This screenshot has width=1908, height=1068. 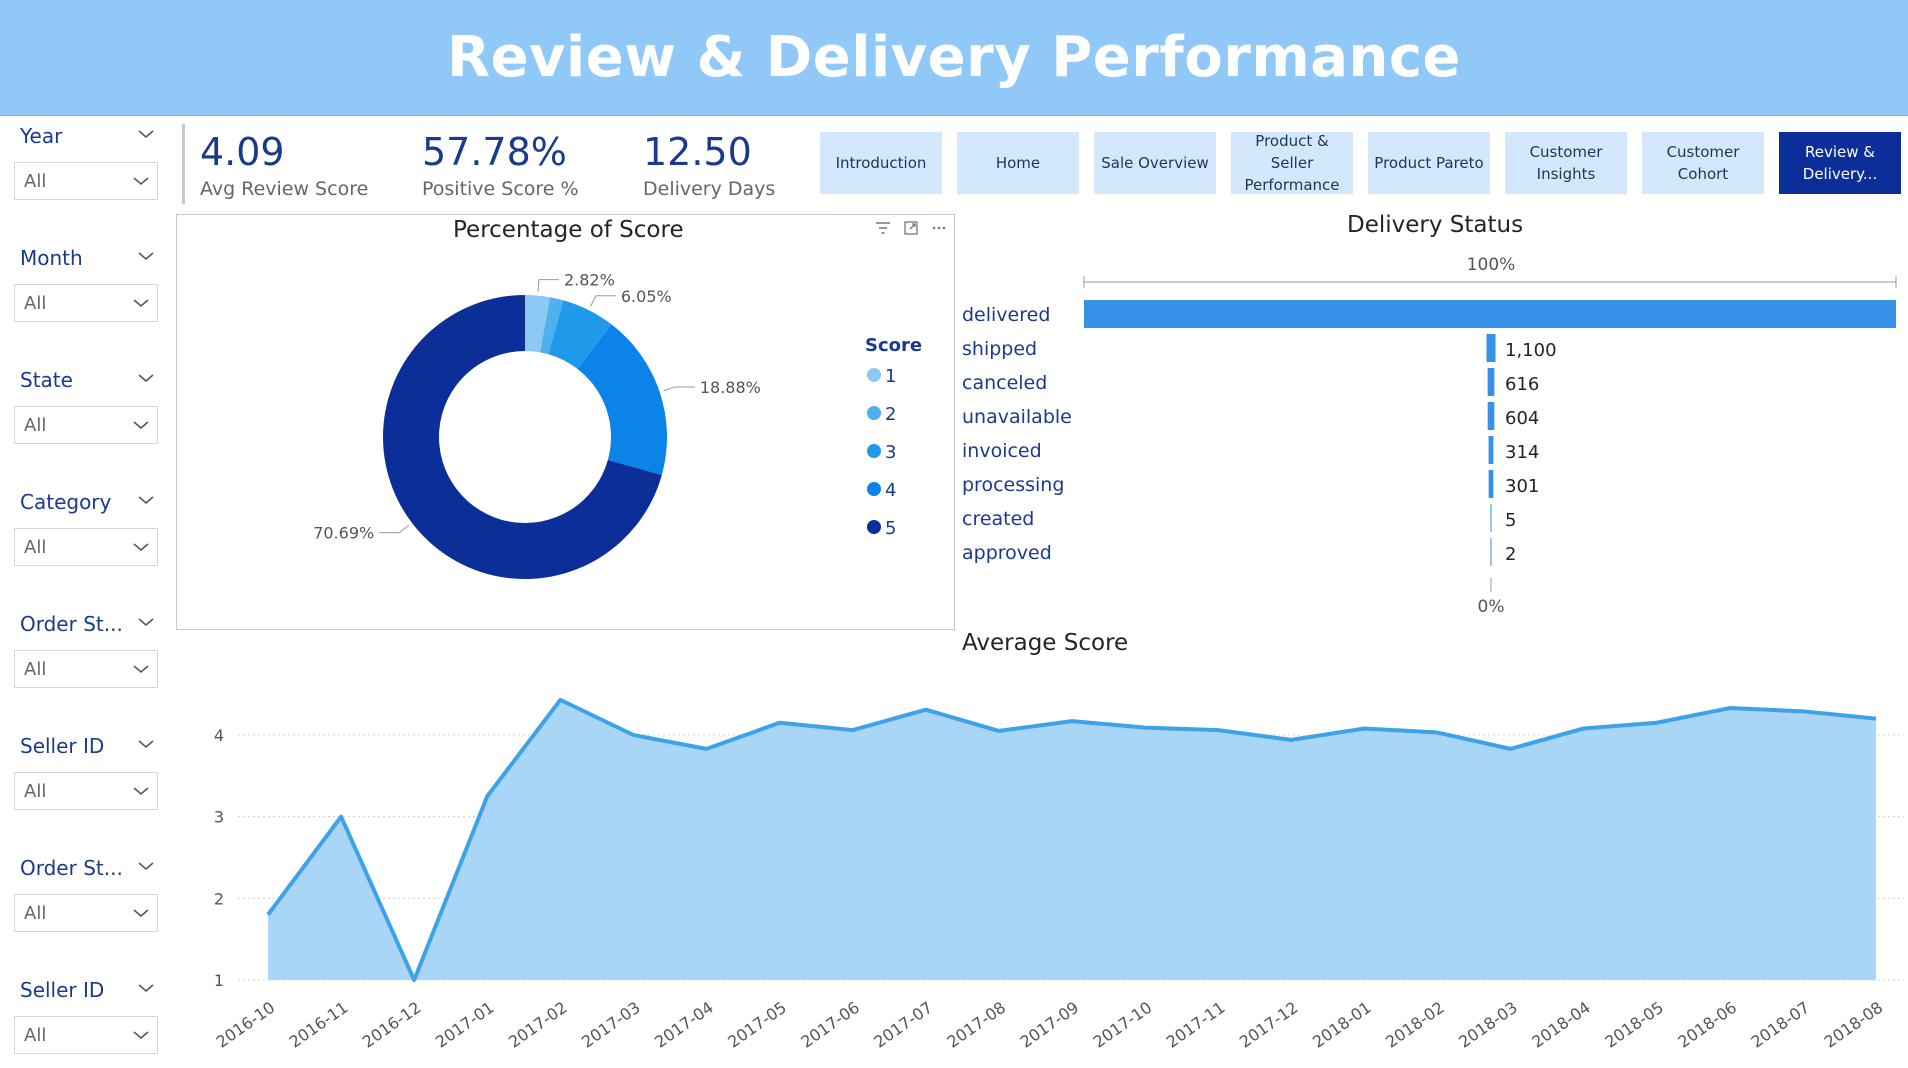 What do you see at coordinates (87, 282) in the screenshot?
I see `slicer: Month All` at bounding box center [87, 282].